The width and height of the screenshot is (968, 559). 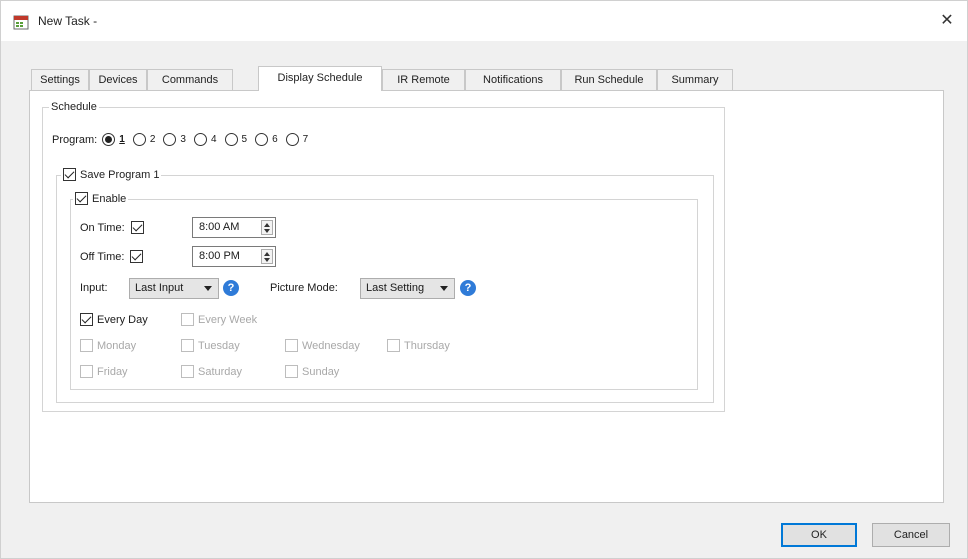 What do you see at coordinates (69, 174) in the screenshot?
I see `save-program-checkbox` at bounding box center [69, 174].